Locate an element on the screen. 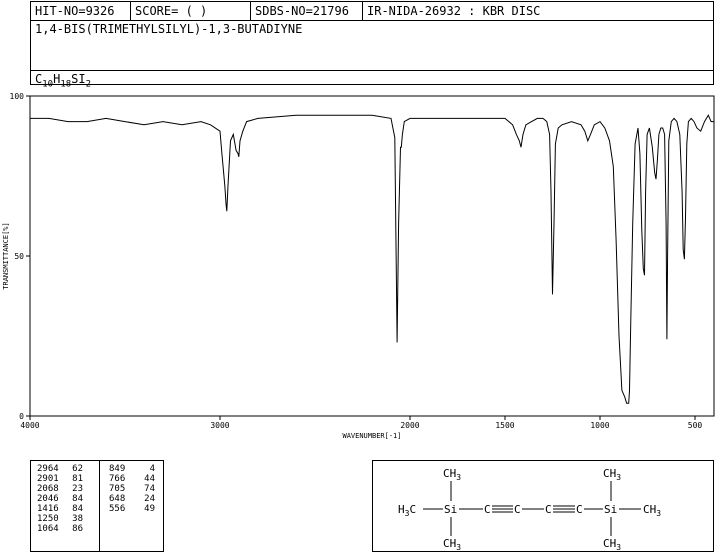 This screenshot has height=555, width=715. ir-info: IR-NIDA-26932 : KBR DISC is located at coordinates (454, 11).